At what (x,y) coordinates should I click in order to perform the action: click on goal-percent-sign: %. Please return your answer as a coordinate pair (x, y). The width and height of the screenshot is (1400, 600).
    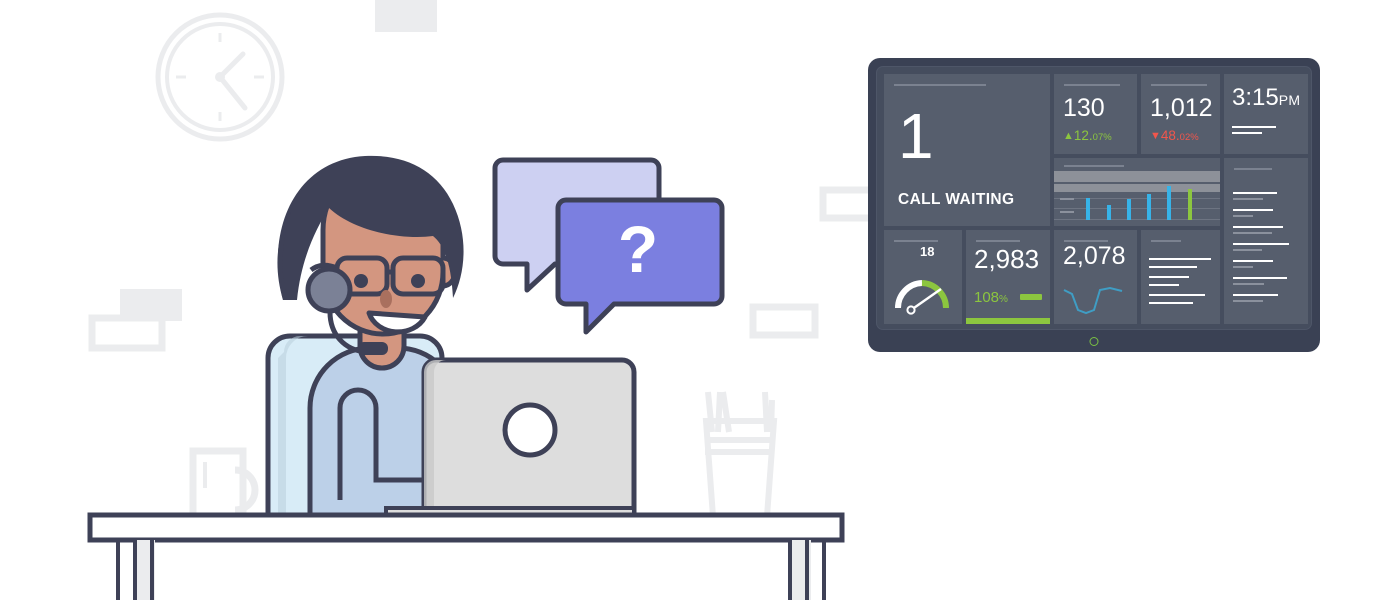
    Looking at the image, I should click on (1003, 299).